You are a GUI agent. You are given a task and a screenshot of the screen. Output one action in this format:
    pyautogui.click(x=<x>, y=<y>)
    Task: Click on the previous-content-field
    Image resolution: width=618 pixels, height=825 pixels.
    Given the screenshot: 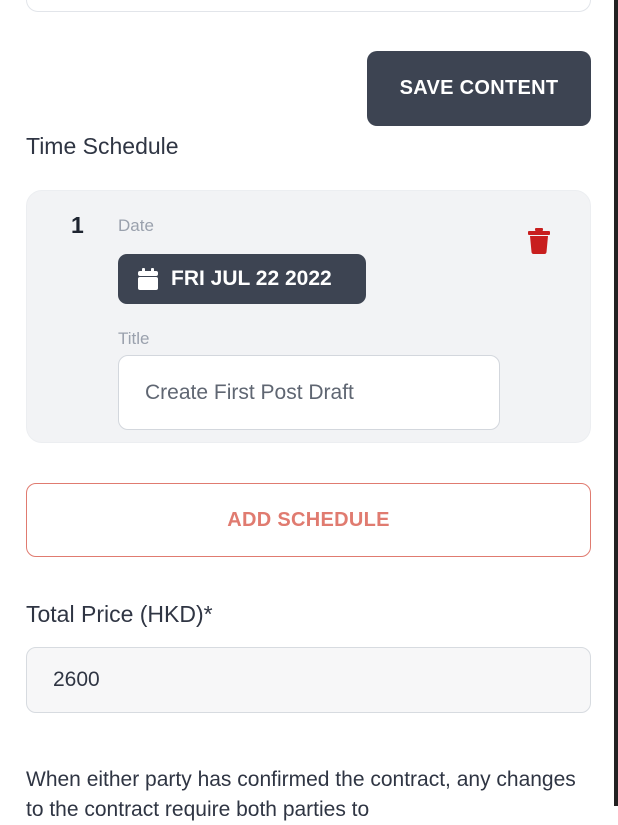 What is the action you would take?
    pyautogui.click(x=308, y=6)
    